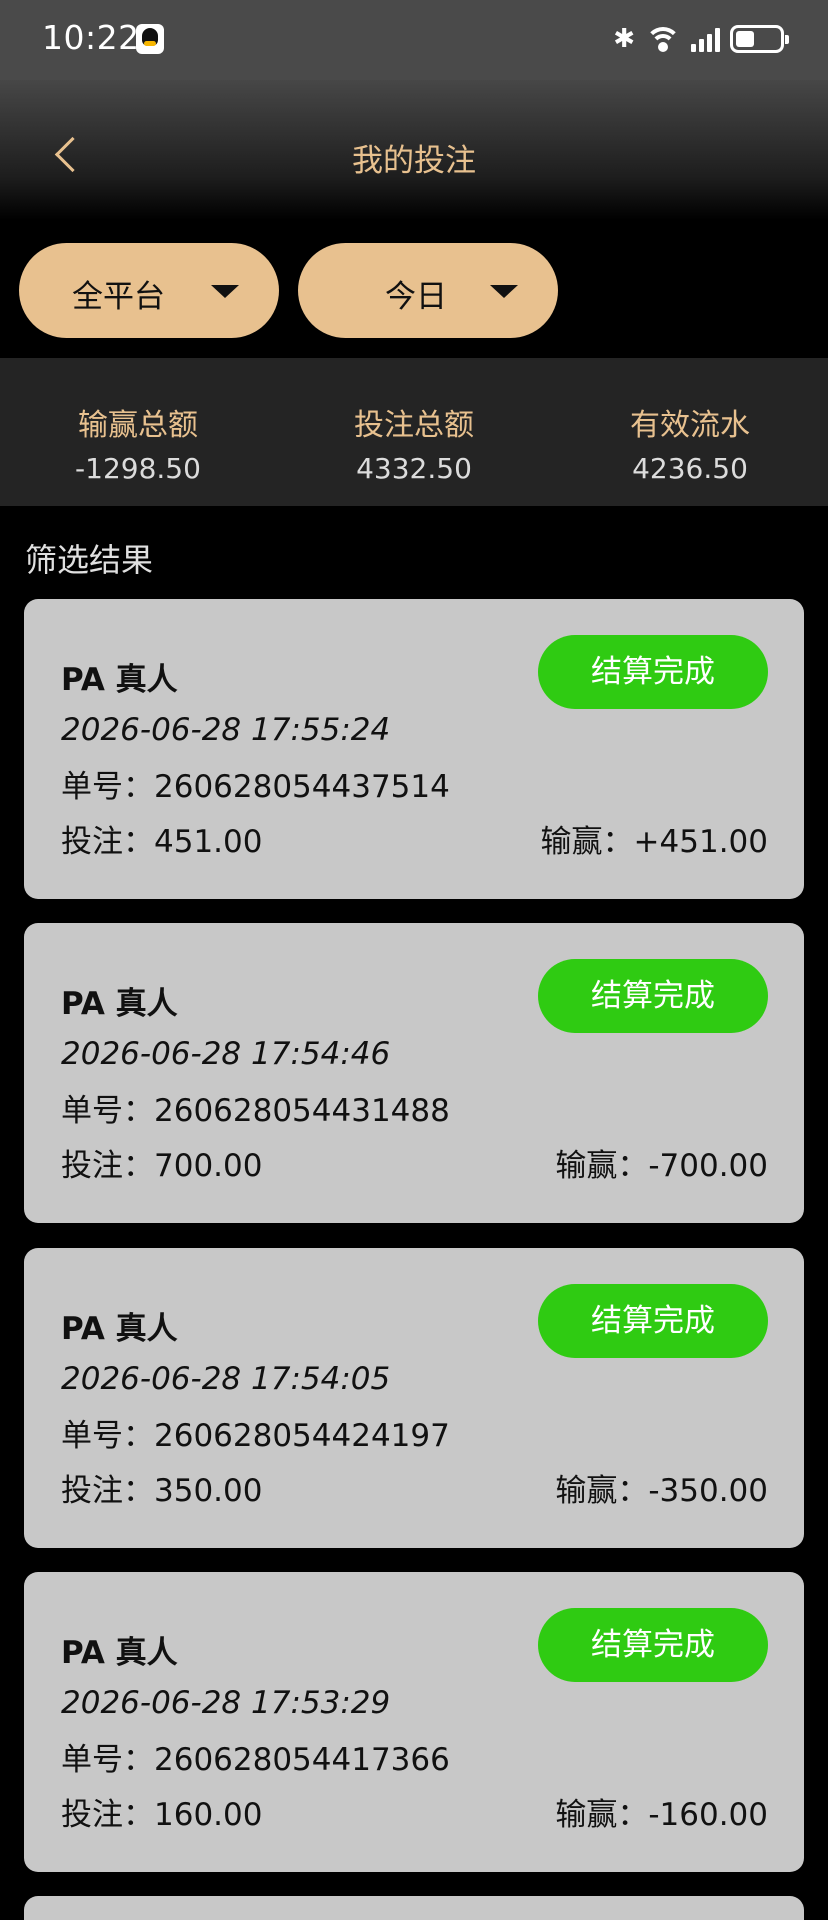 This screenshot has width=828, height=1920. Describe the element at coordinates (661, 1491) in the screenshot. I see `record-win-loss: 输赢：-350.00` at that location.